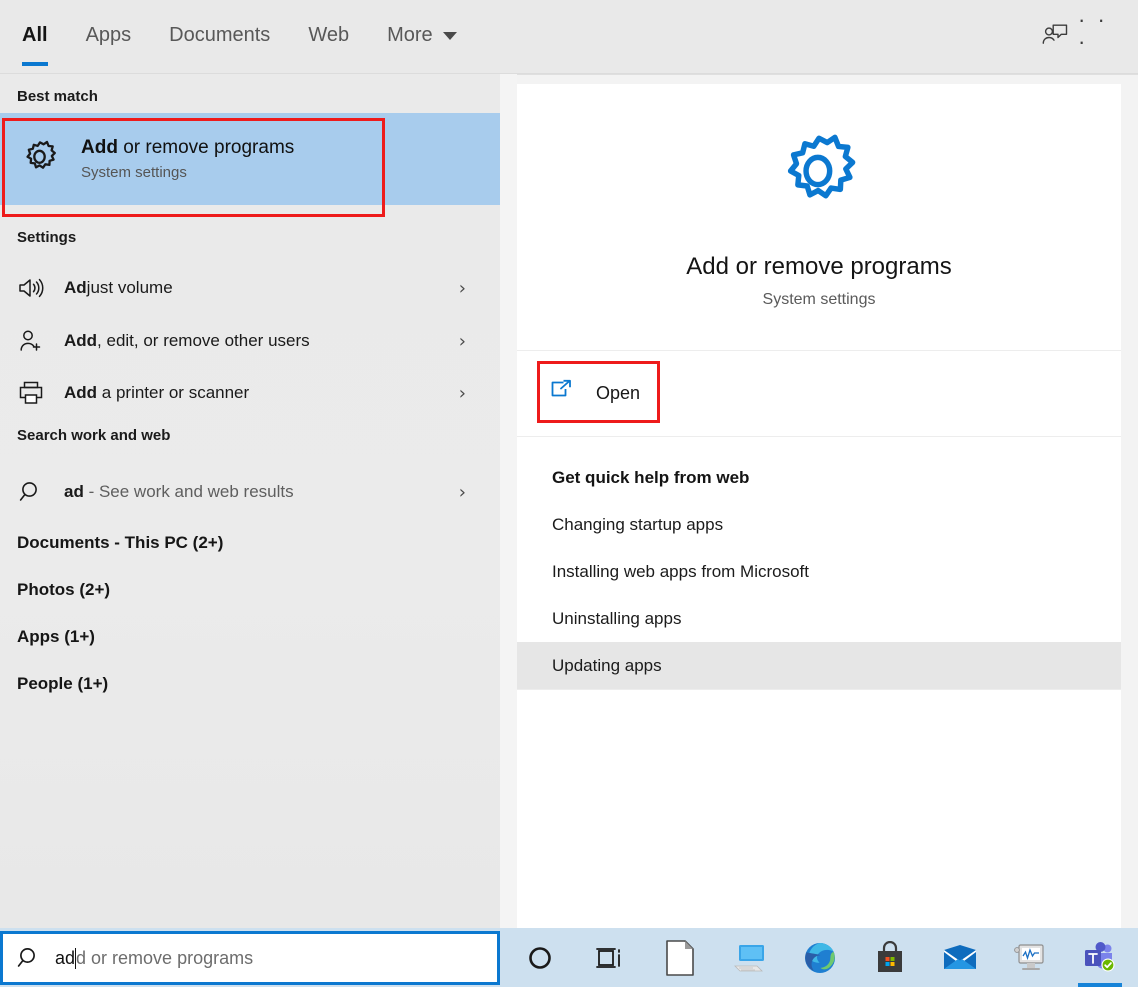 The height and width of the screenshot is (987, 1138). What do you see at coordinates (94, 435) in the screenshot?
I see `search-work-web-heading: Search work and web` at bounding box center [94, 435].